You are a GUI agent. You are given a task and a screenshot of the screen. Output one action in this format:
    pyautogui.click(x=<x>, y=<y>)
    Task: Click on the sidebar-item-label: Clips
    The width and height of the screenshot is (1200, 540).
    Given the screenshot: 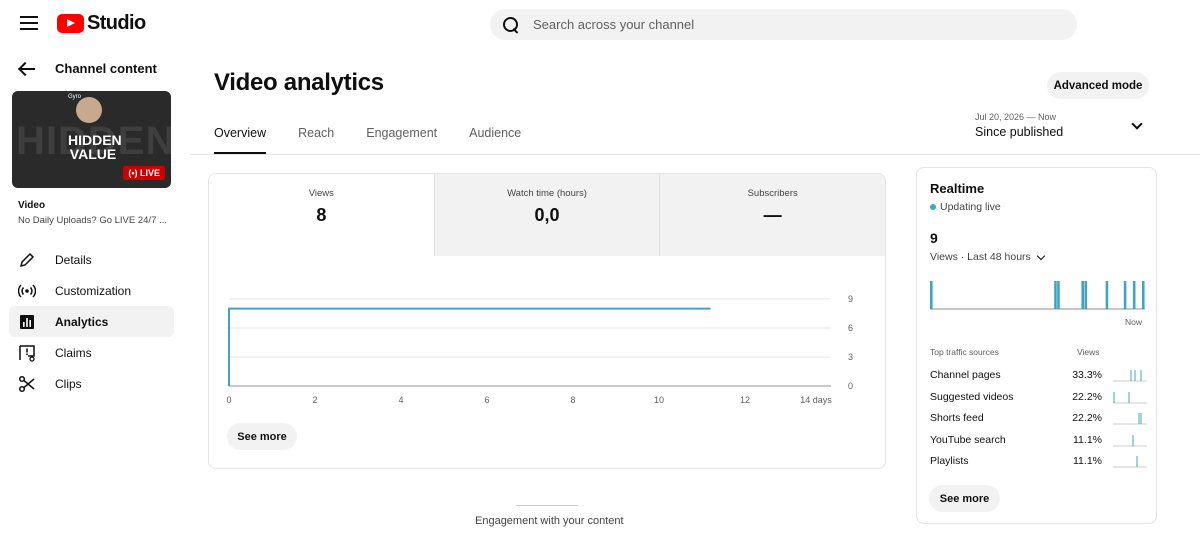 What is the action you would take?
    pyautogui.click(x=68, y=383)
    